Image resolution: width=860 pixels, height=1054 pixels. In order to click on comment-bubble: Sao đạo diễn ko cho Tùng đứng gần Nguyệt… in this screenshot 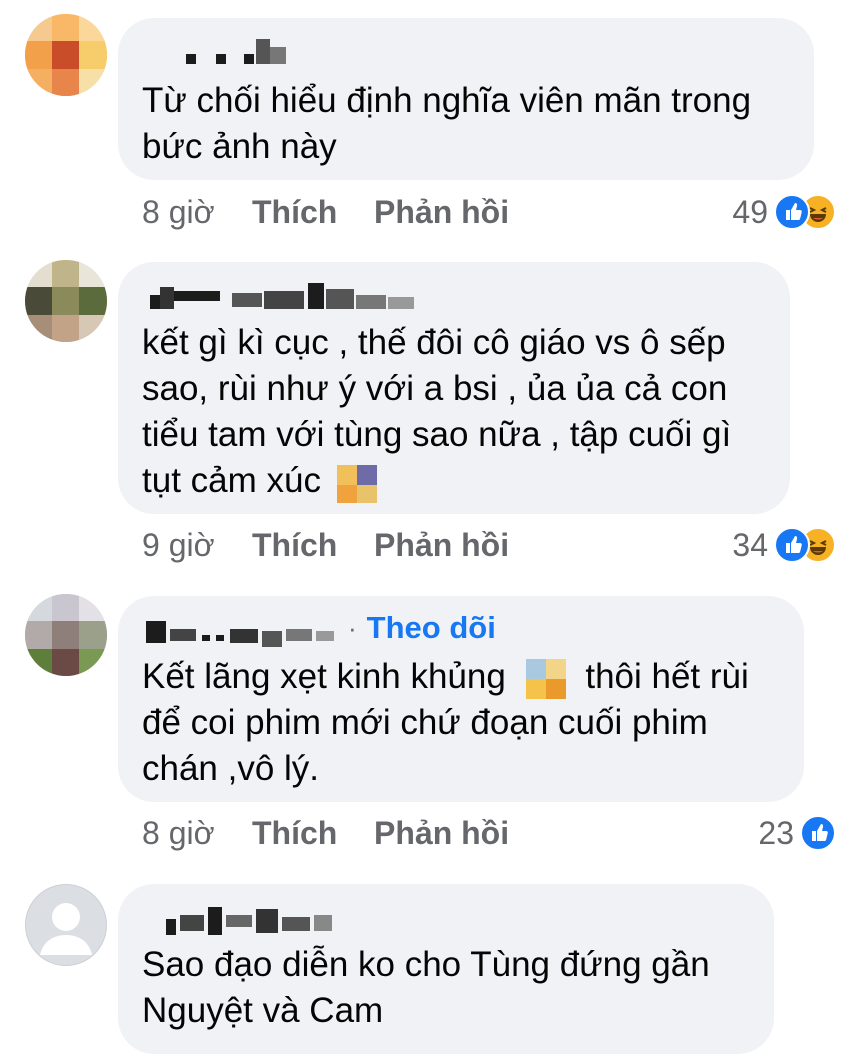, I will do `click(446, 969)`.